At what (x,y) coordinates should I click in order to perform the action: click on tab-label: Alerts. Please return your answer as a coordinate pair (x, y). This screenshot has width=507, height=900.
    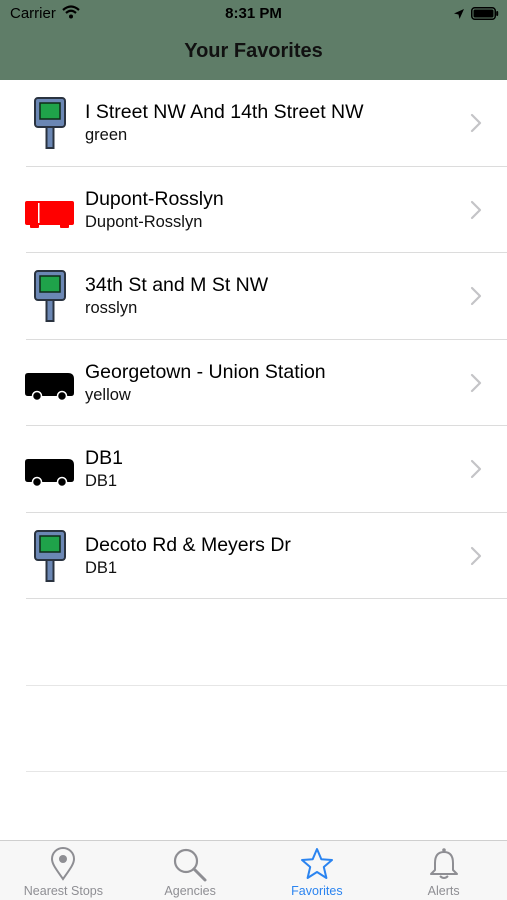
    Looking at the image, I should click on (443, 891).